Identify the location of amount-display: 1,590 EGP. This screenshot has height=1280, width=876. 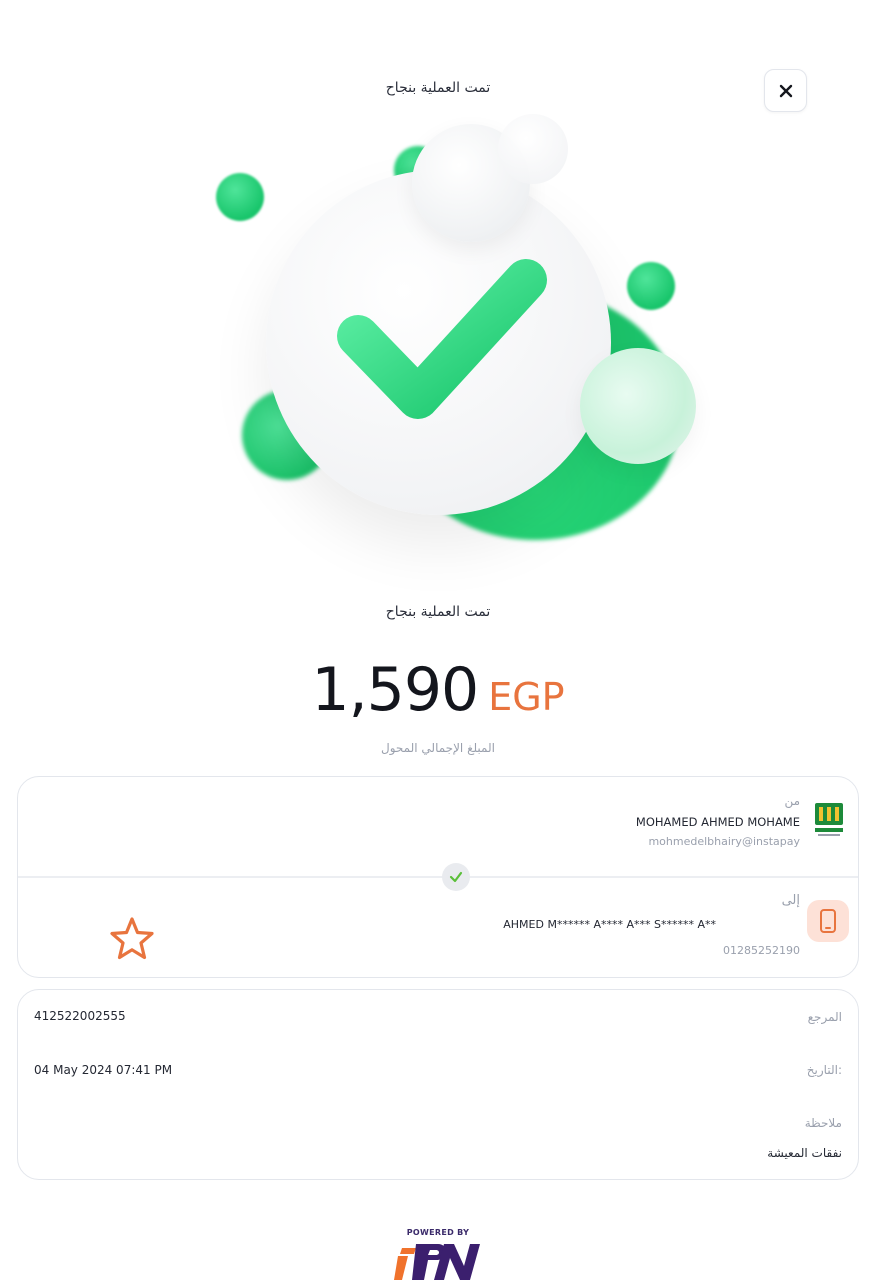
(438, 690).